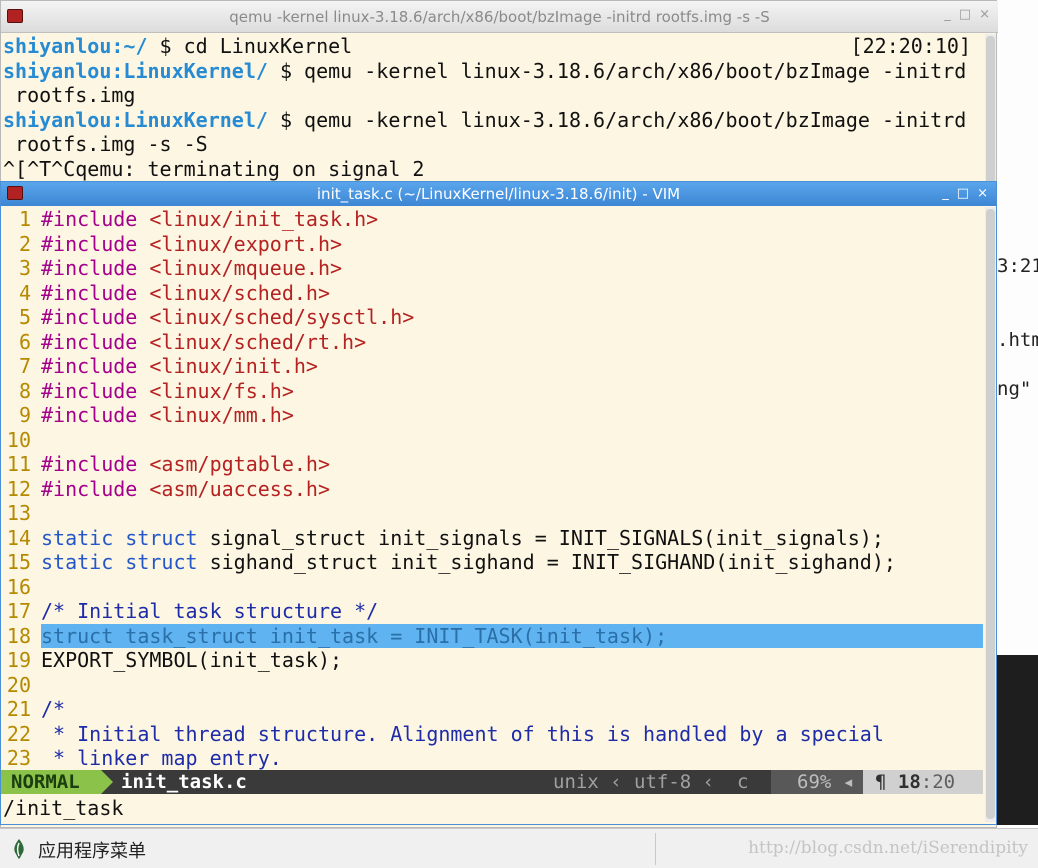 This screenshot has width=1038, height=868. What do you see at coordinates (107, 782) in the screenshot?
I see `mode-separator-arrow` at bounding box center [107, 782].